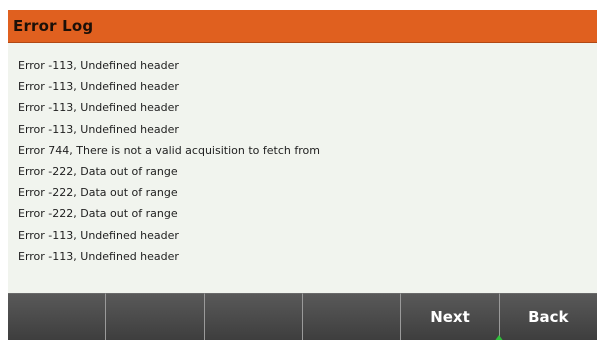 This screenshot has height=343, width=605. I want to click on softkey-bar: Next Back, so click(302, 316).